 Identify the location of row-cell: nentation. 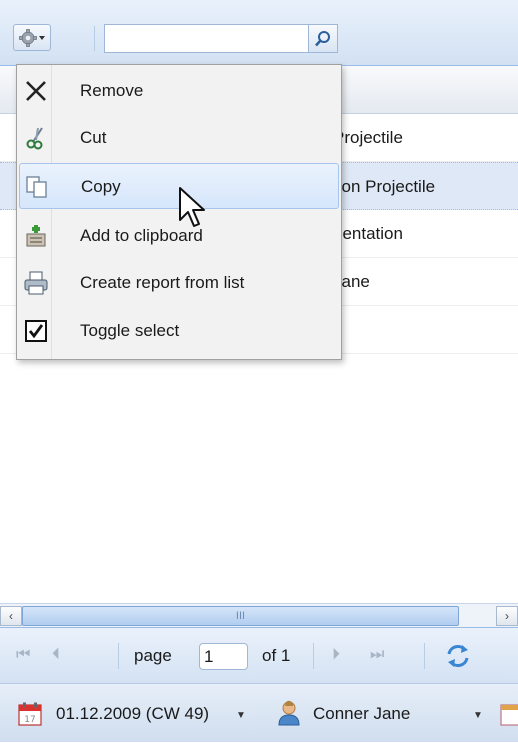
(368, 233).